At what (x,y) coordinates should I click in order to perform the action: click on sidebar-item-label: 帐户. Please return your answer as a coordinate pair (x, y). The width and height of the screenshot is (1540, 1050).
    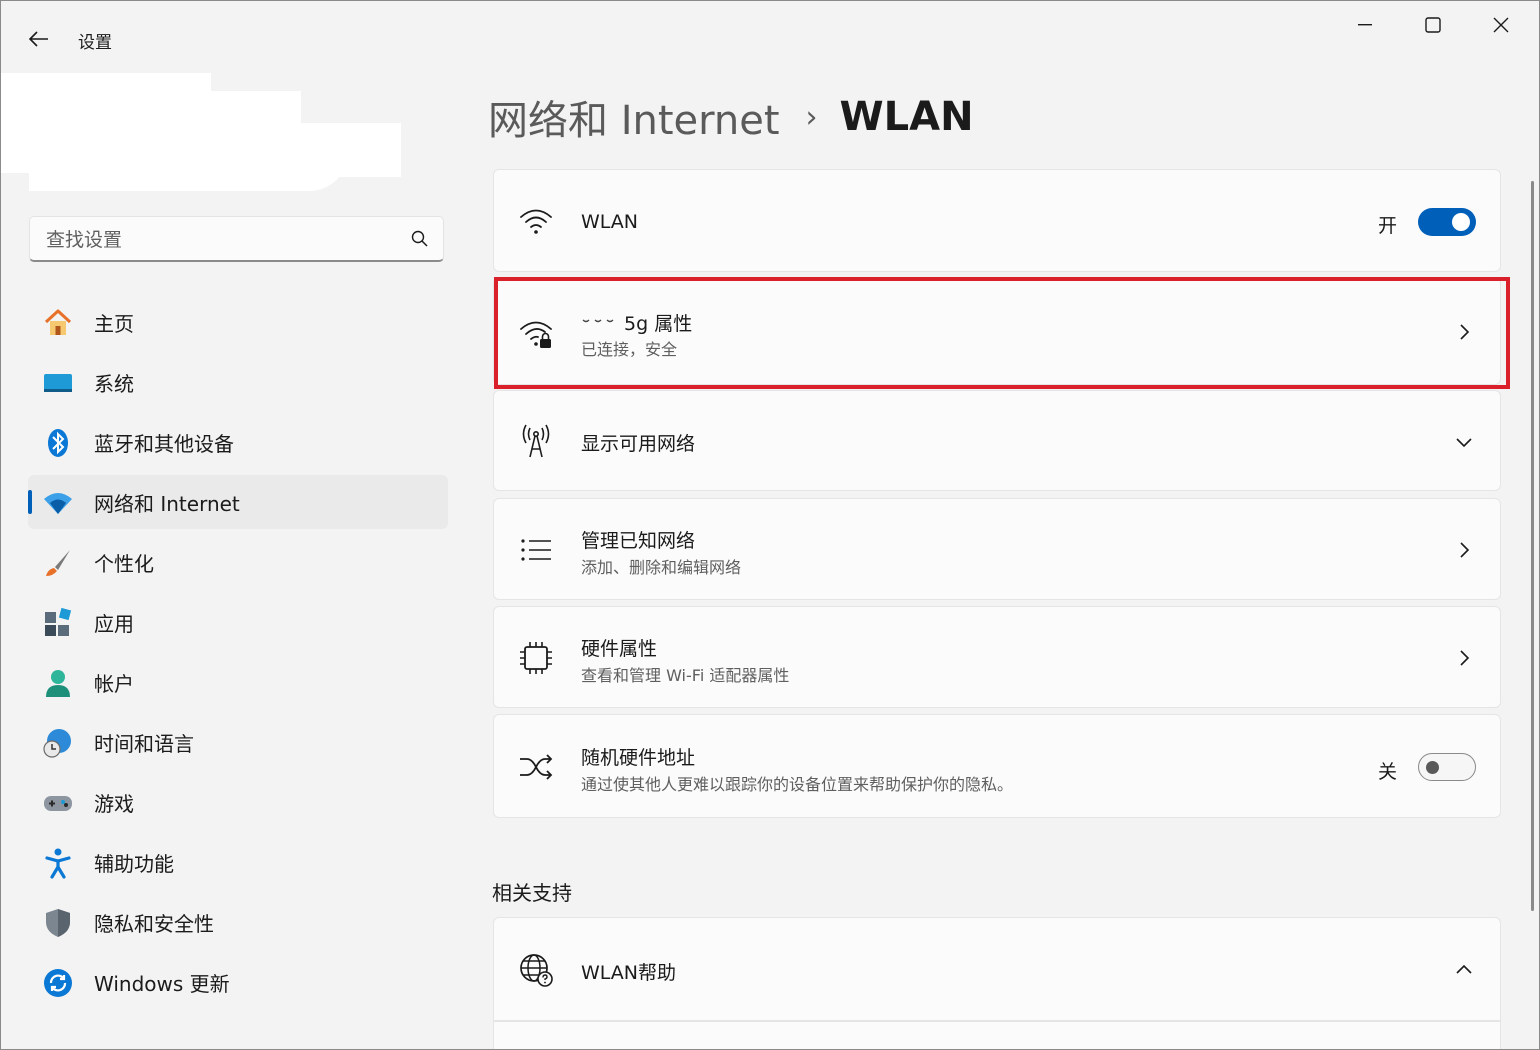
    Looking at the image, I should click on (114, 683).